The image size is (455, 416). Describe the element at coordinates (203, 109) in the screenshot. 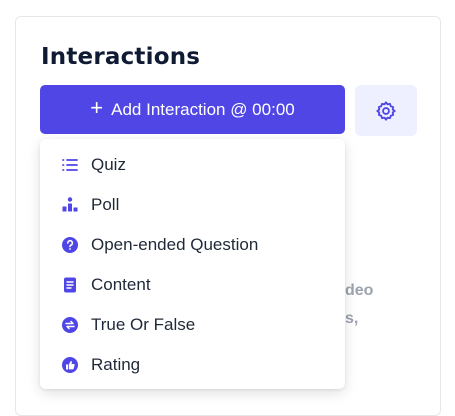

I see `add-interaction-label: Add Interaction @ 00:00` at that location.